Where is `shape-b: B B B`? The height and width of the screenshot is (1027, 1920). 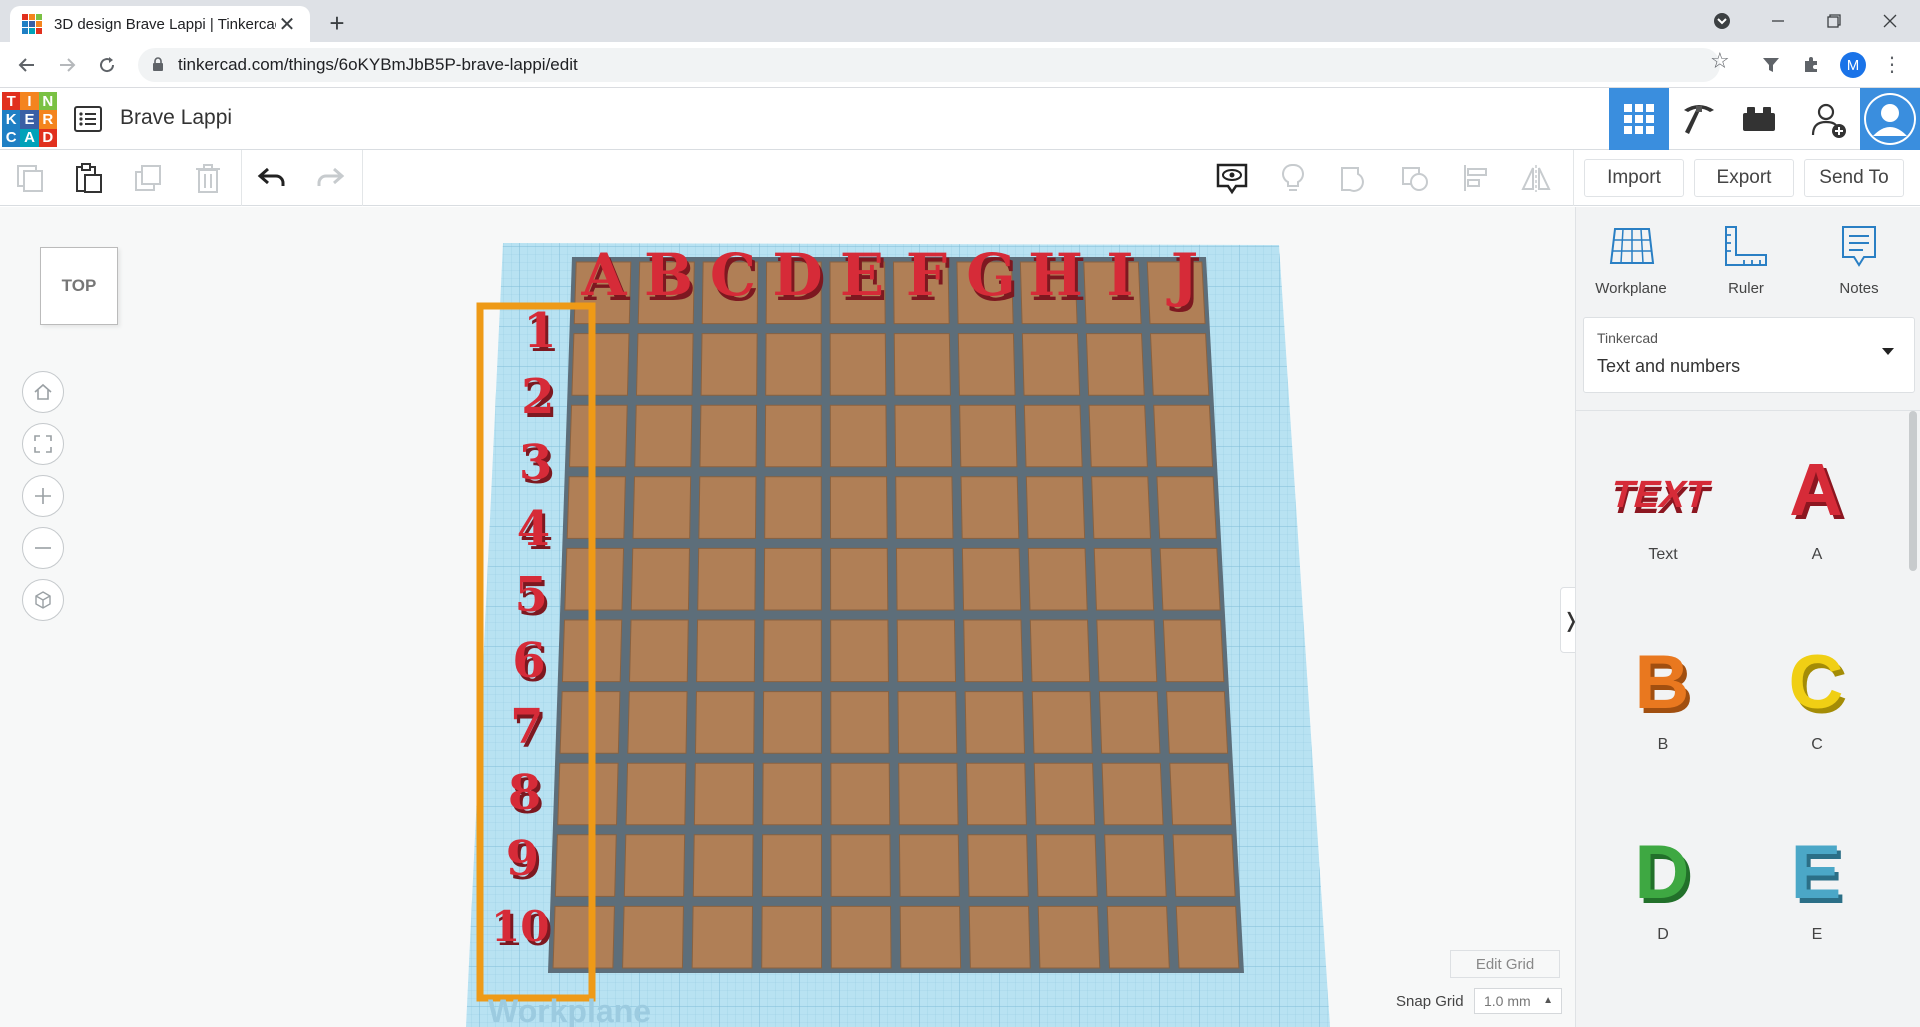 shape-b: B B B is located at coordinates (1663, 695).